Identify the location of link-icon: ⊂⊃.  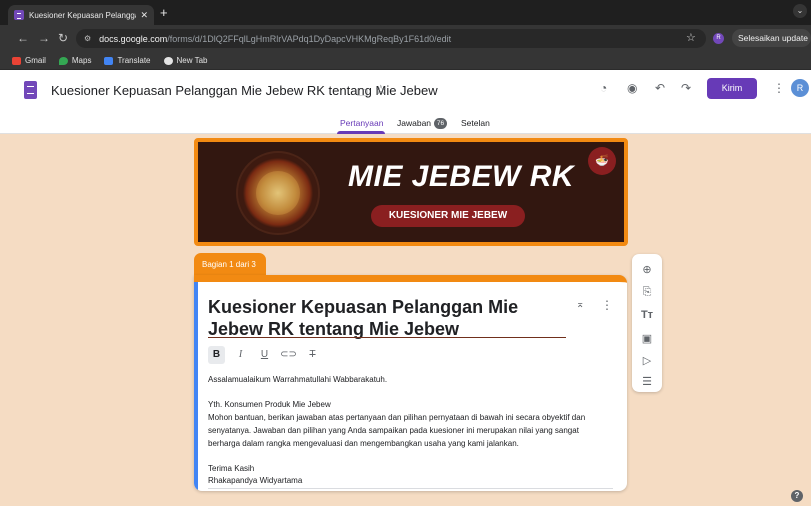
(288, 355).